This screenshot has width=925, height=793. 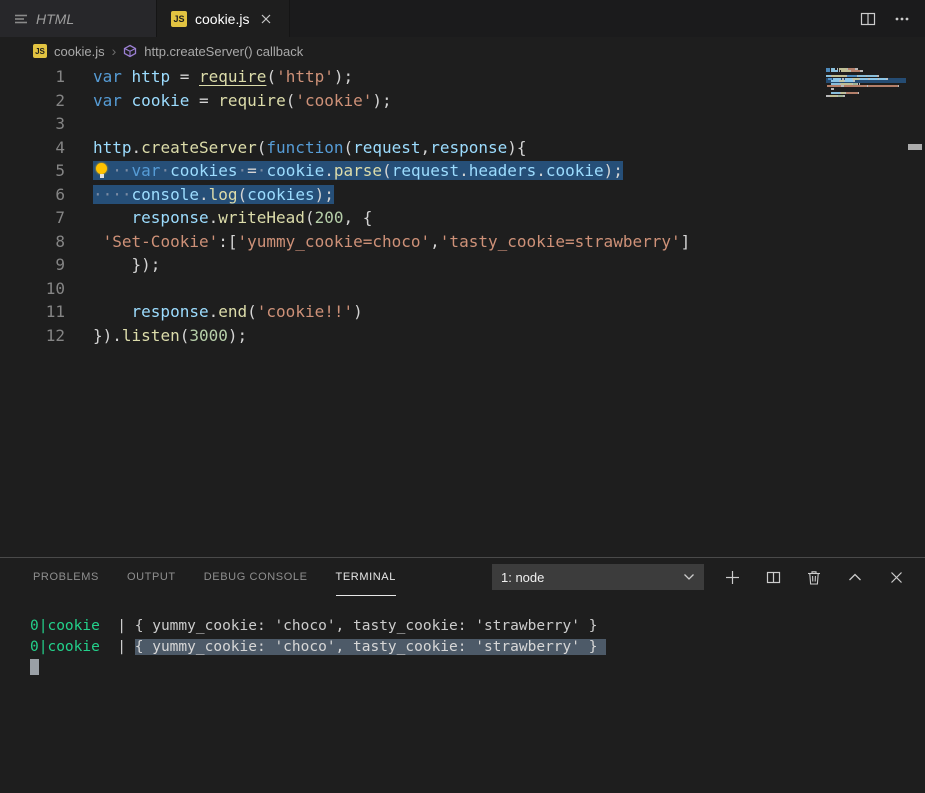 I want to click on code-line: 7 response.writeHead(200, {, so click(x=462, y=218).